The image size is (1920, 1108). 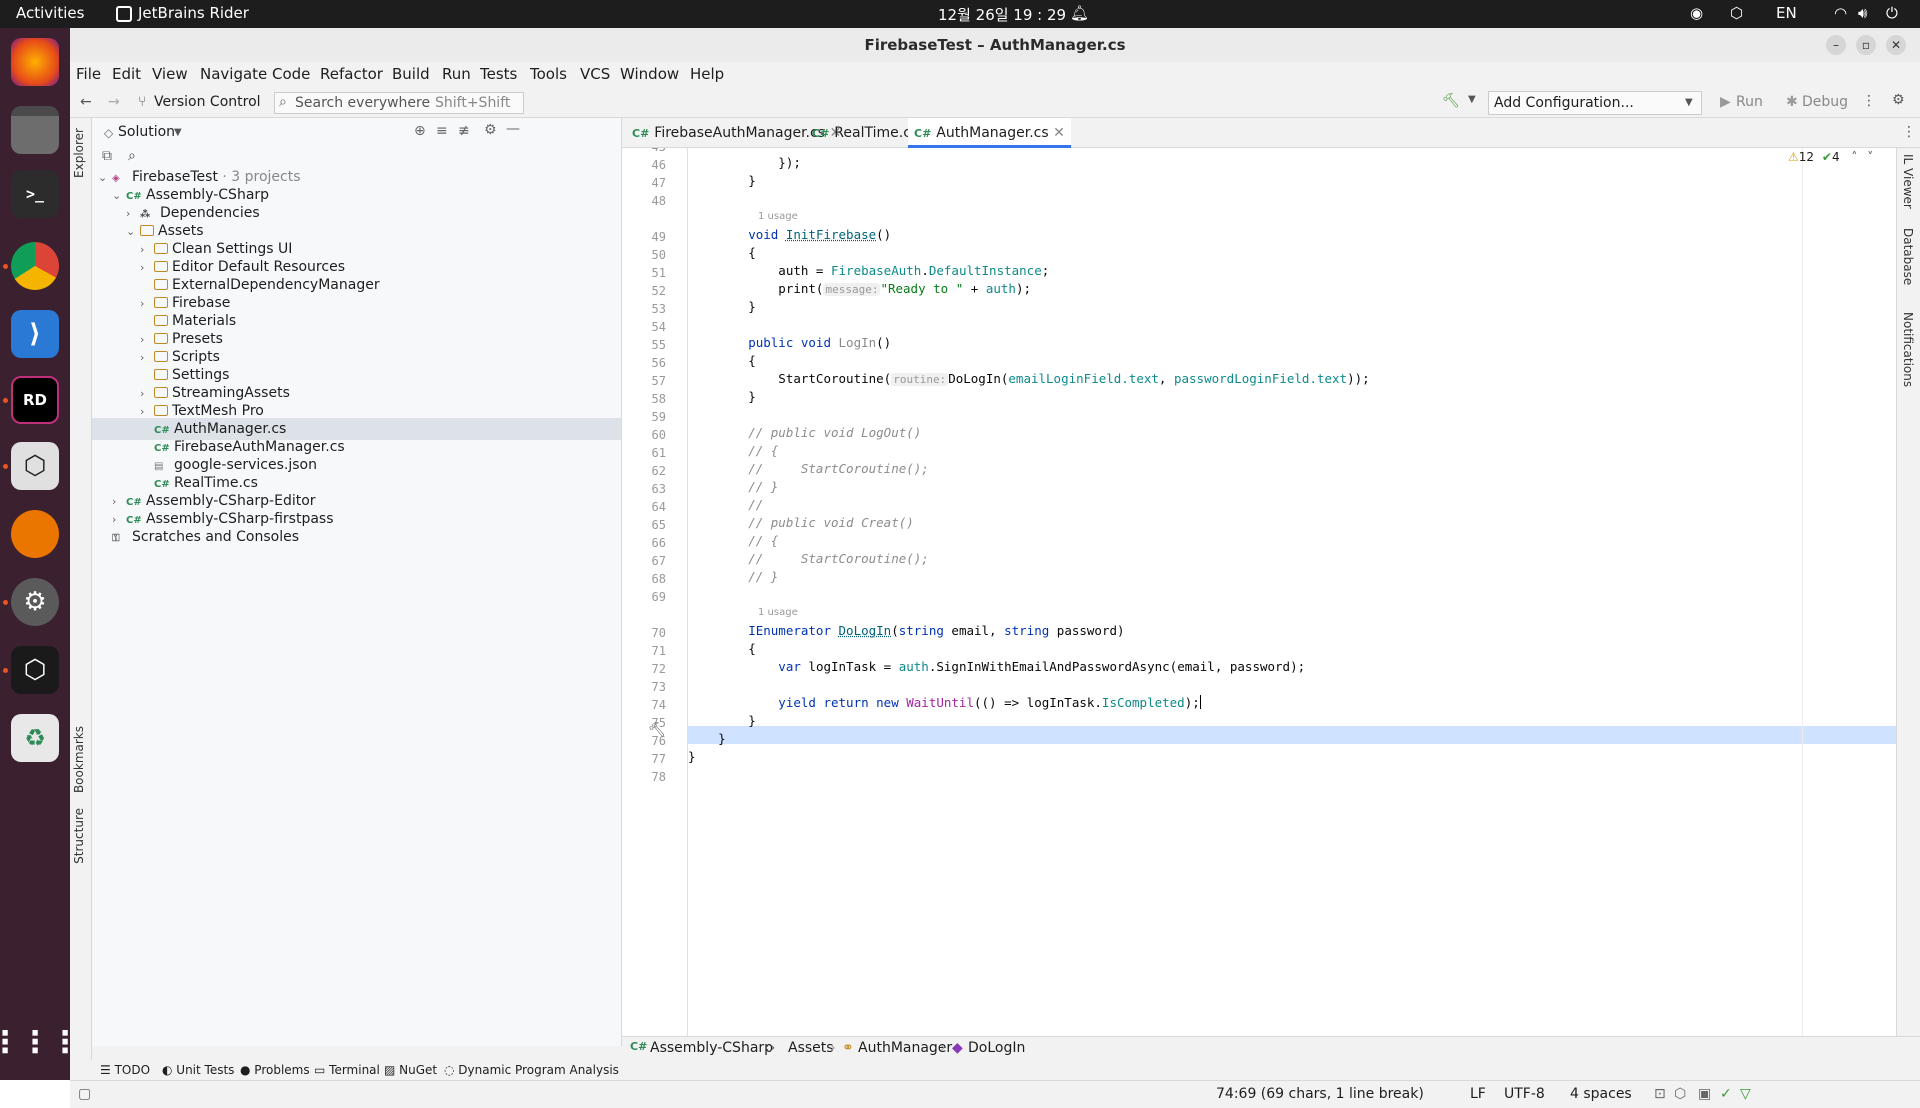 I want to click on todo-tab: ☰ TODO, so click(x=125, y=1070).